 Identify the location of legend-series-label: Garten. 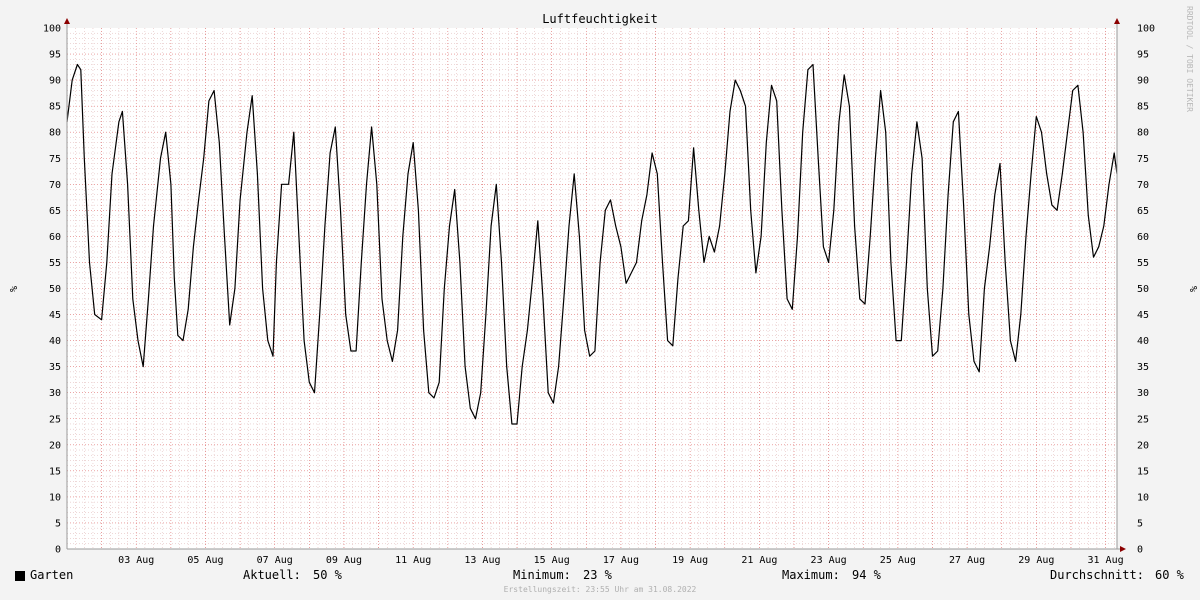
(52, 575).